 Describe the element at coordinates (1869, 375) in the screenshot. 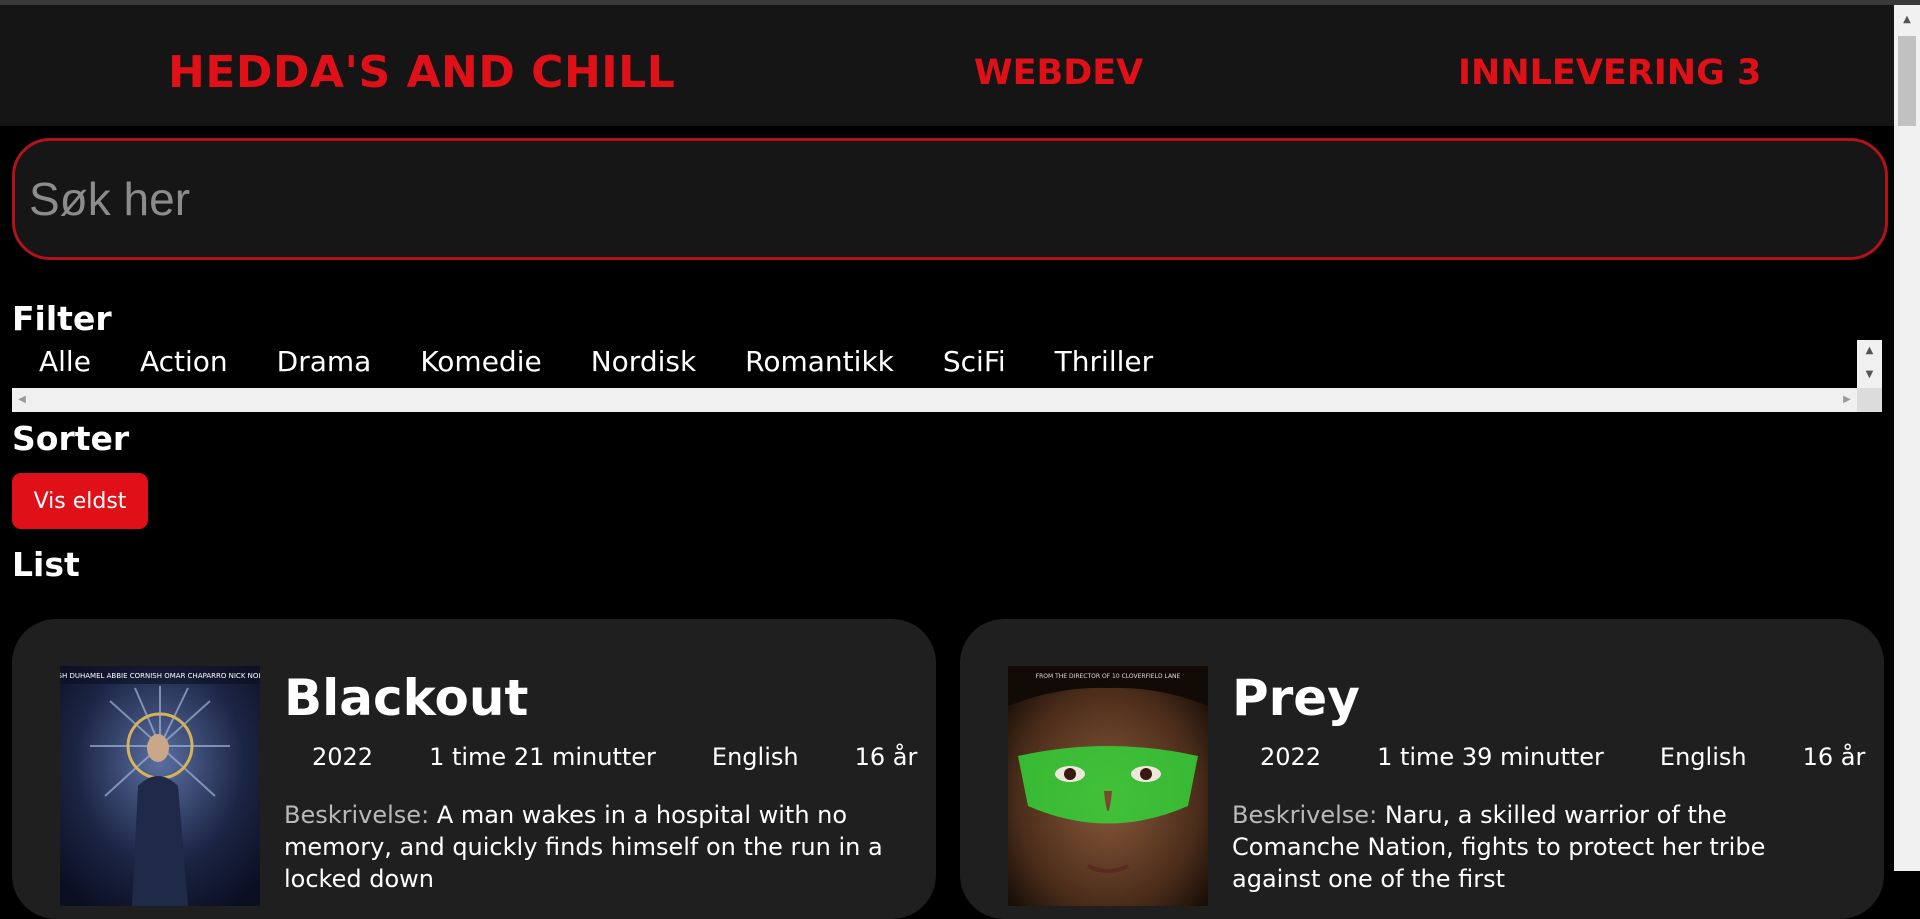

I see `scroll-down-arrow-icon: ▼` at that location.